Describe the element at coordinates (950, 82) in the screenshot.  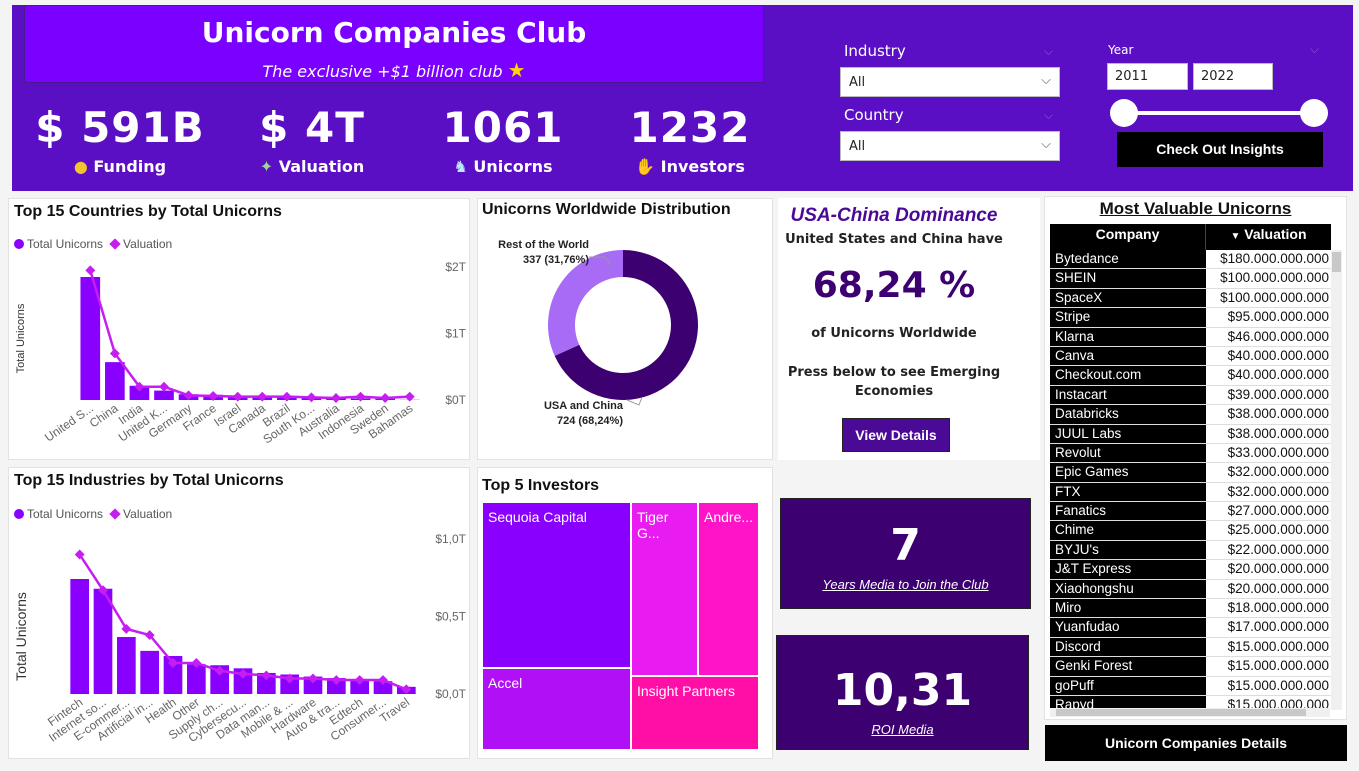
I see `industry-dropdown: All ⌵` at that location.